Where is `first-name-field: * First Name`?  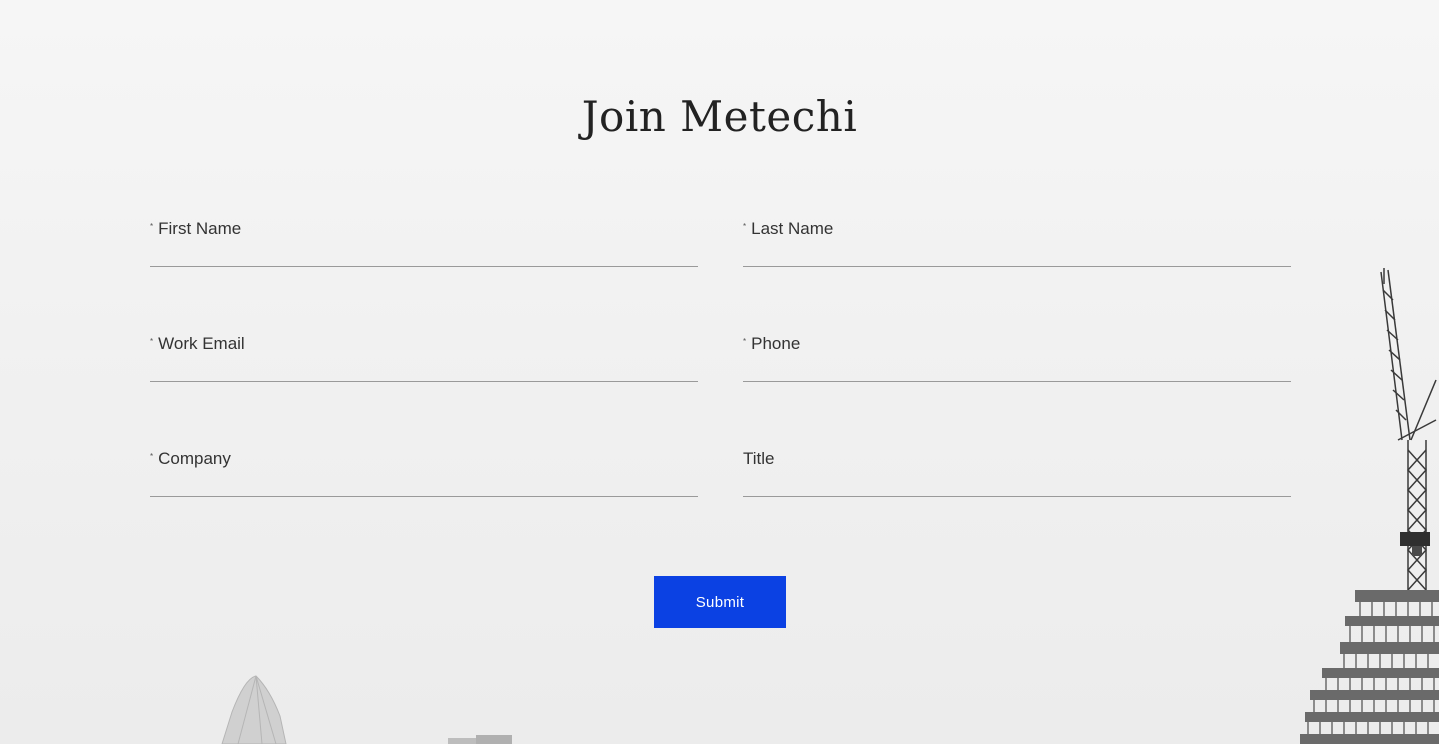
first-name-field: * First Name is located at coordinates (424, 242).